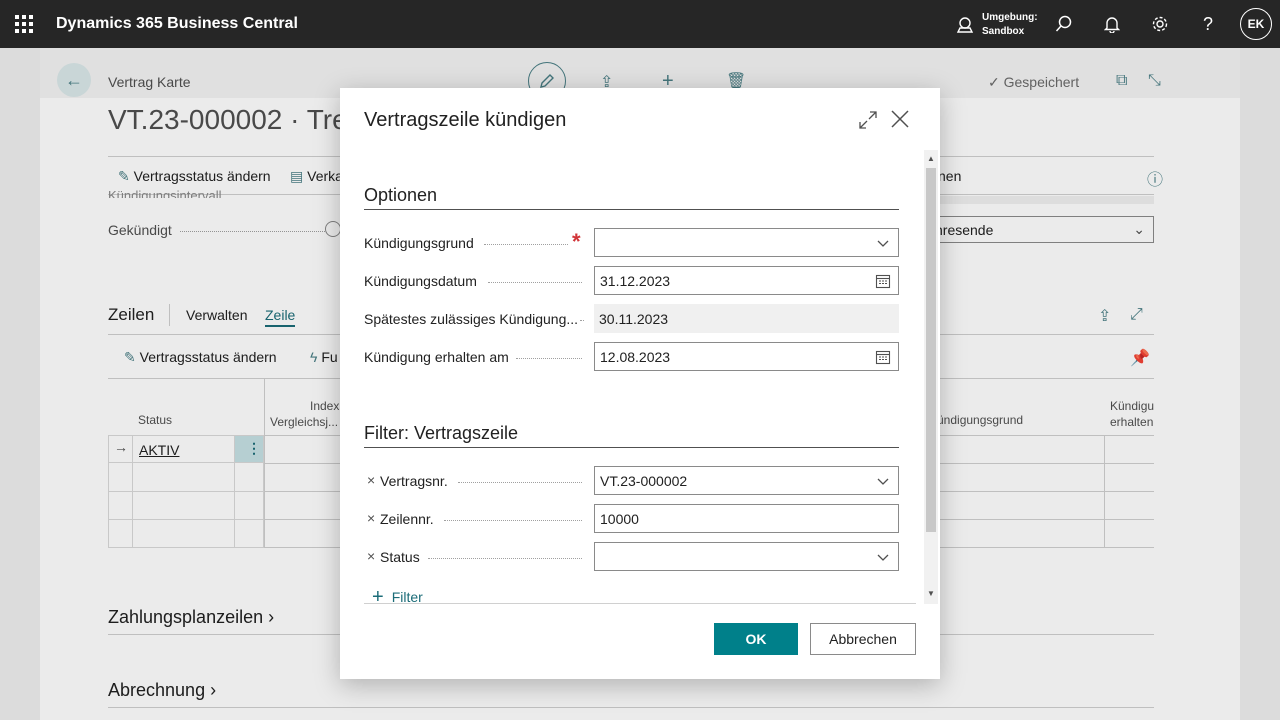 This screenshot has height=720, width=1280. Describe the element at coordinates (931, 594) in the screenshot. I see `scroll-down-icon: ▼` at that location.